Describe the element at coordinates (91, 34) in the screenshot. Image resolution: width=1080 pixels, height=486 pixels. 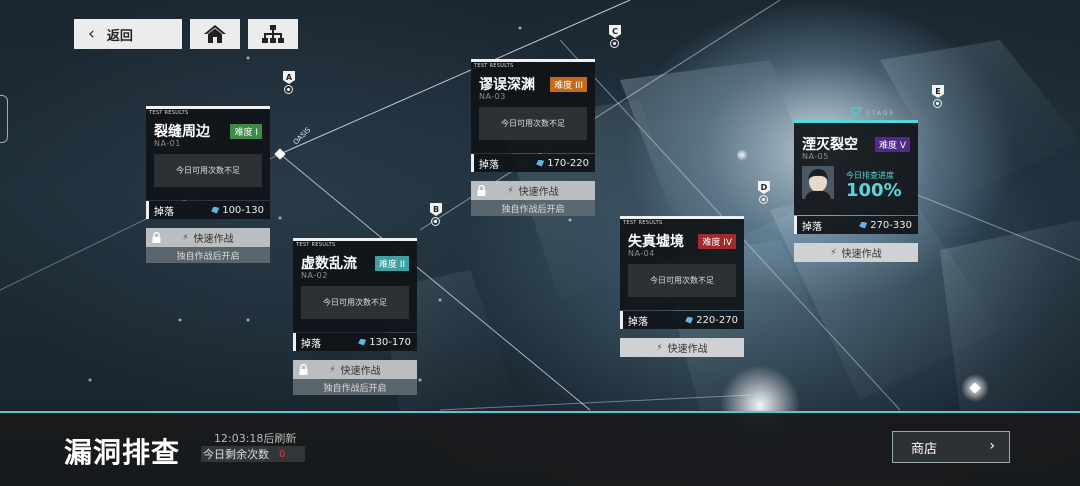
I see `chevron-left-icon: ‹` at that location.